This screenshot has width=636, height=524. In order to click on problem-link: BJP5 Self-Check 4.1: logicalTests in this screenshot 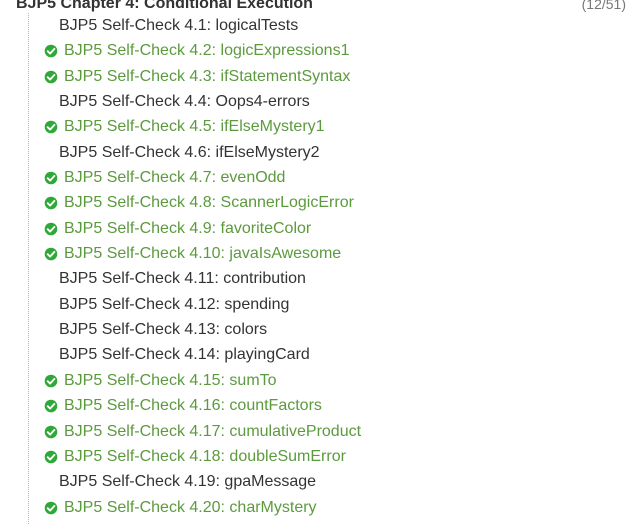, I will do `click(178, 25)`.